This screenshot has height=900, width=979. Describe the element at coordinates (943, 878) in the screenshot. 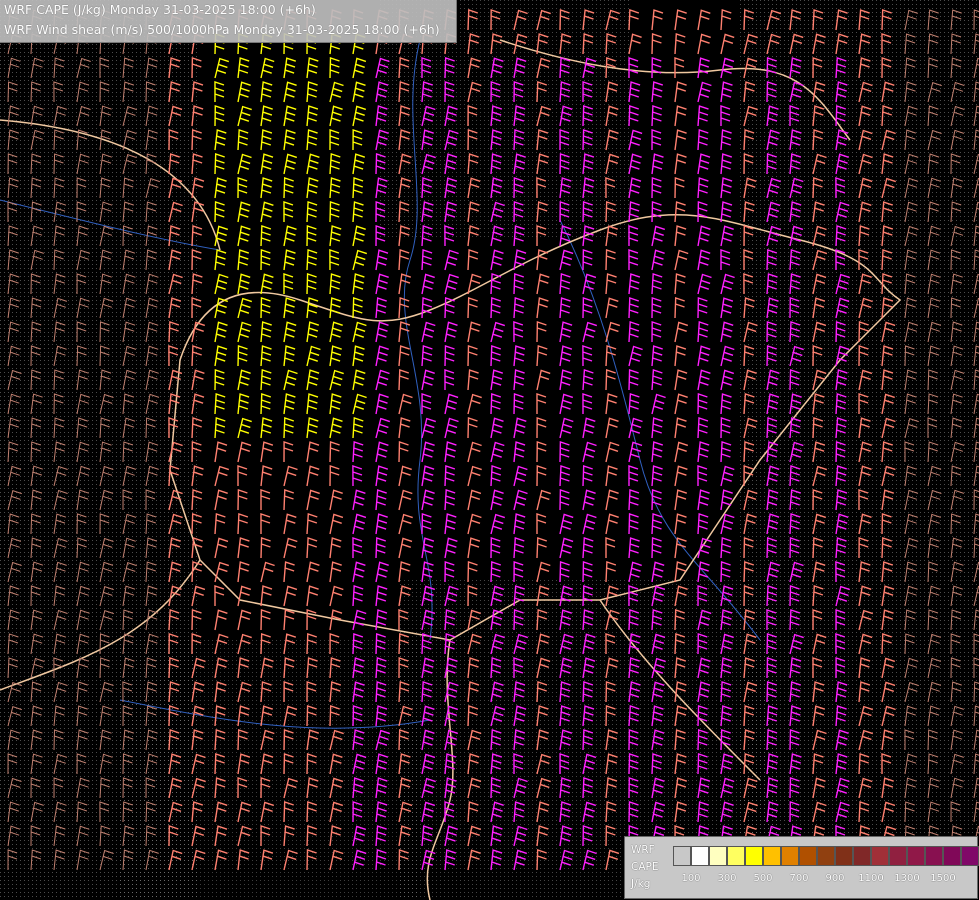

I see `legend-tick-label: 1500` at that location.